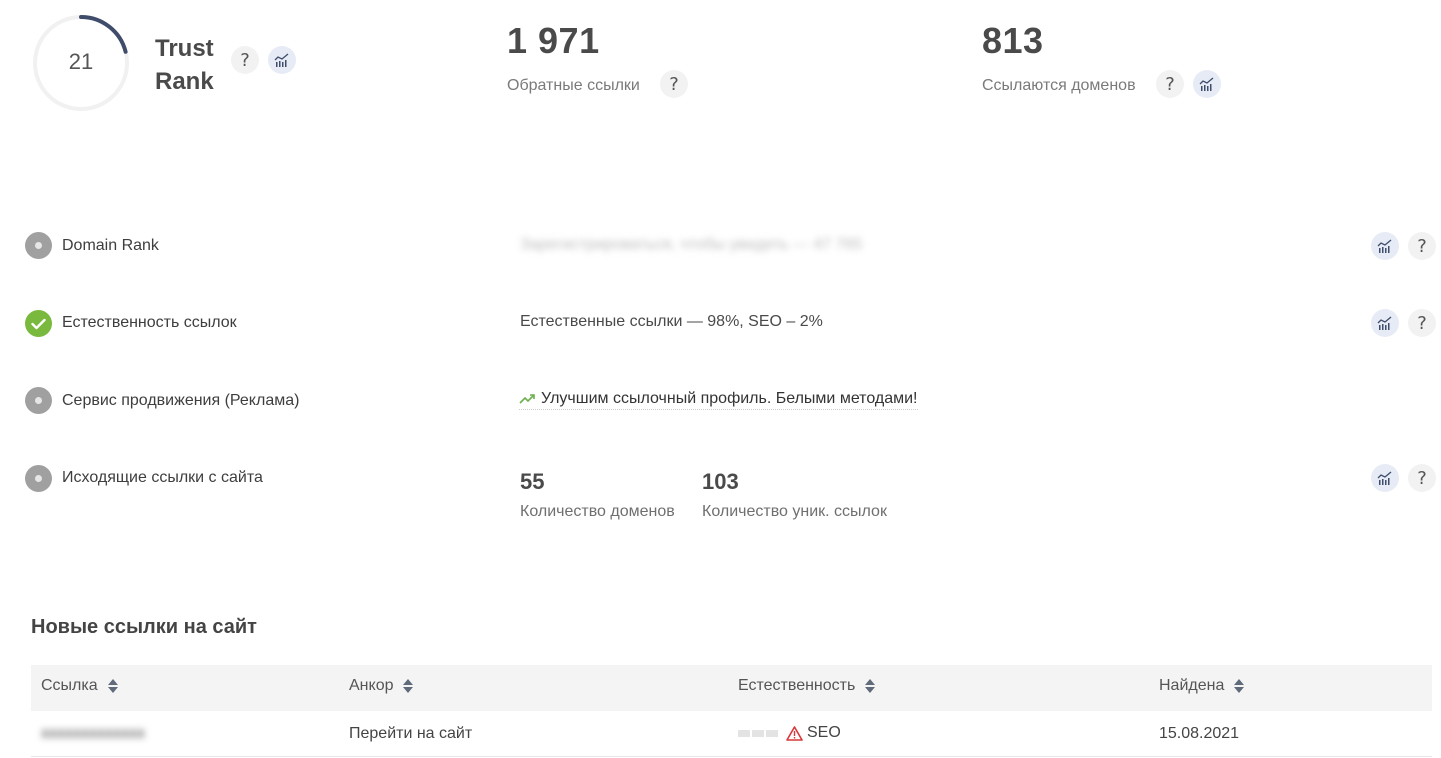 The height and width of the screenshot is (758, 1441). I want to click on ref-domains-help-button: ?, so click(1170, 84).